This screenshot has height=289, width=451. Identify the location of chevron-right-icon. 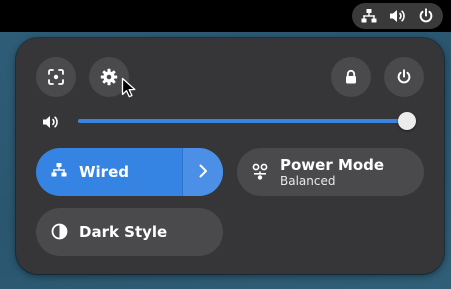
(203, 172).